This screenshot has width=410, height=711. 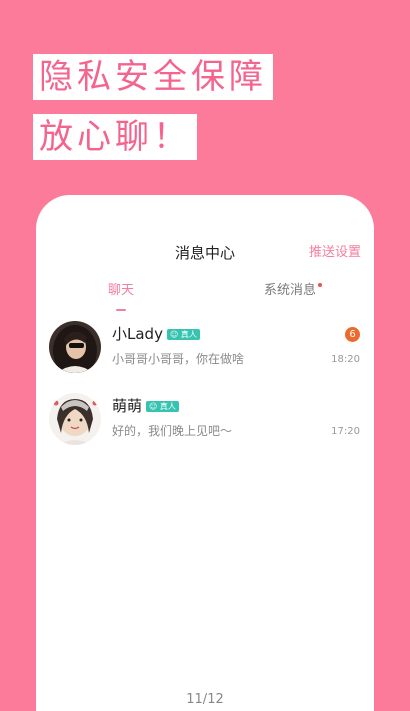 I want to click on contact-name: 小Lady ☺ 真人, so click(x=156, y=334).